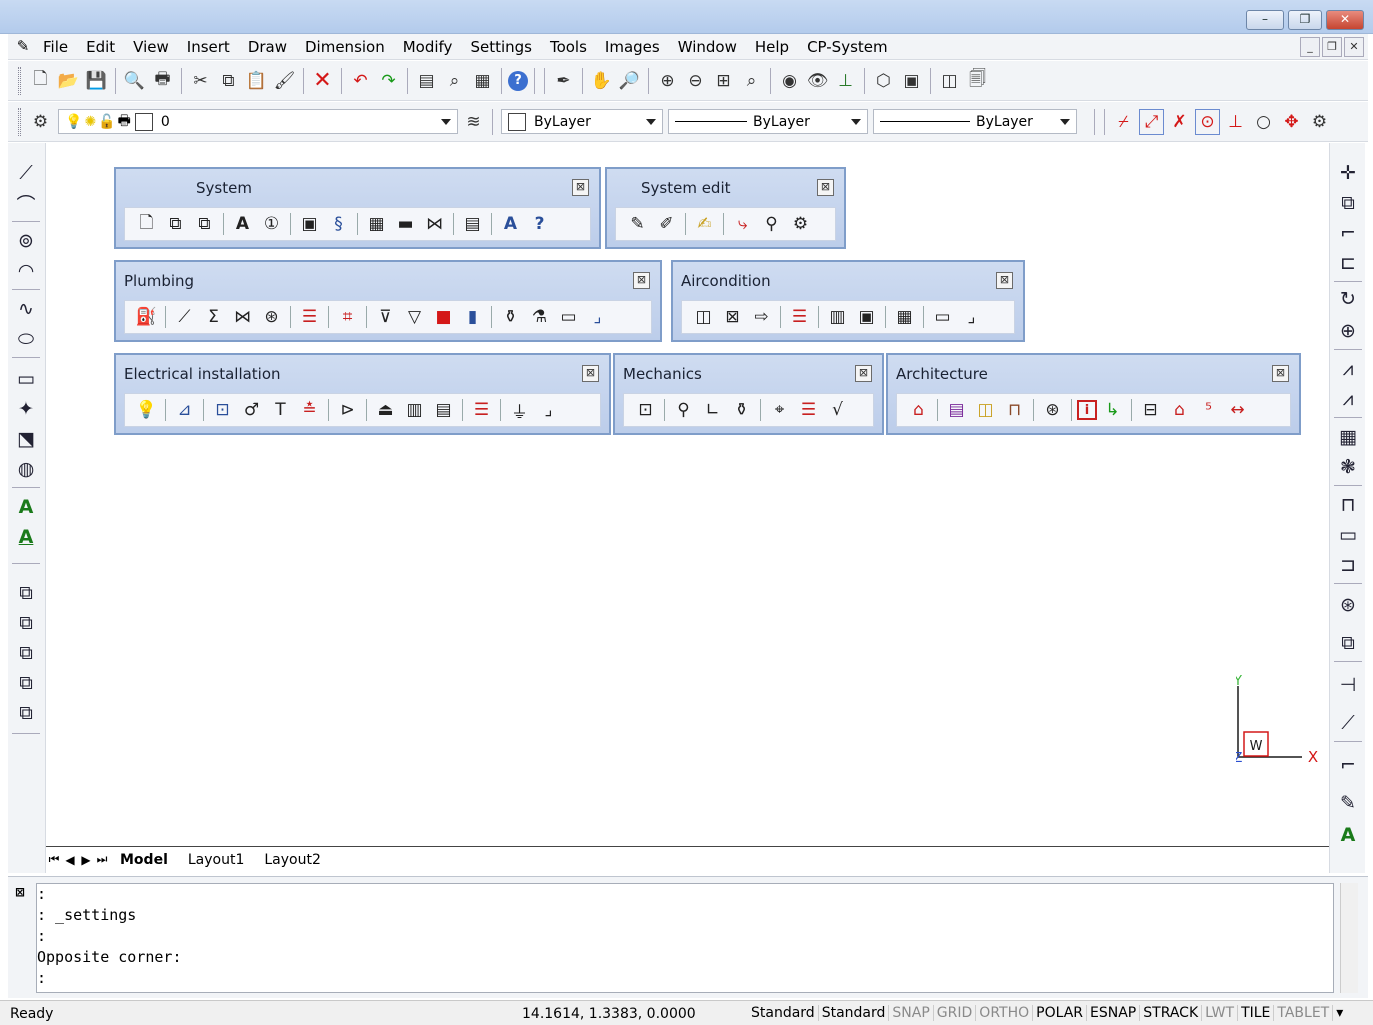 Image resolution: width=1373 pixels, height=1025 pixels. What do you see at coordinates (26, 409) in the screenshot?
I see `point-icon: ✦` at bounding box center [26, 409].